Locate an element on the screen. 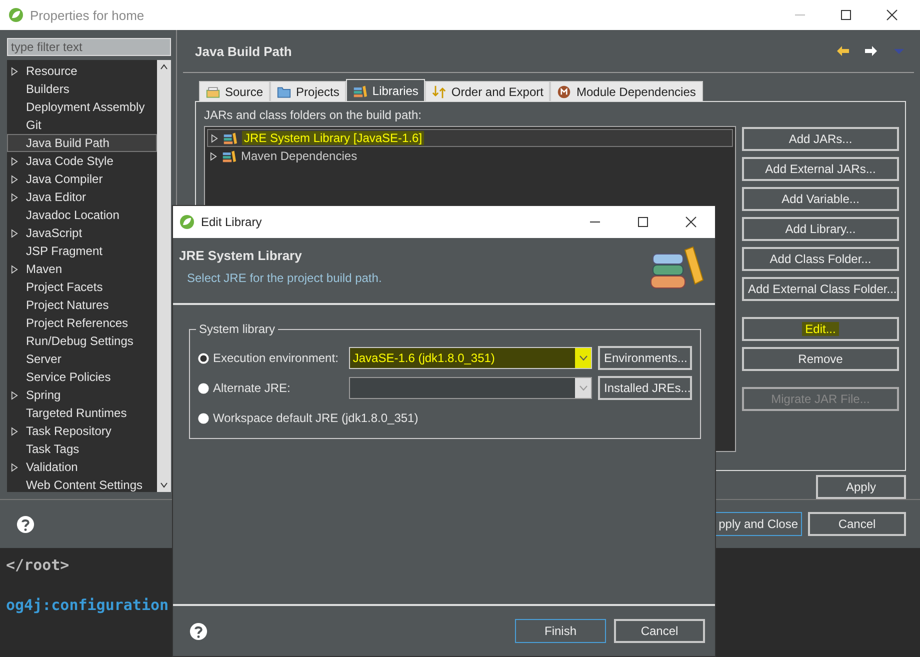 This screenshot has width=920, height=657. tab: Projects is located at coordinates (308, 91).